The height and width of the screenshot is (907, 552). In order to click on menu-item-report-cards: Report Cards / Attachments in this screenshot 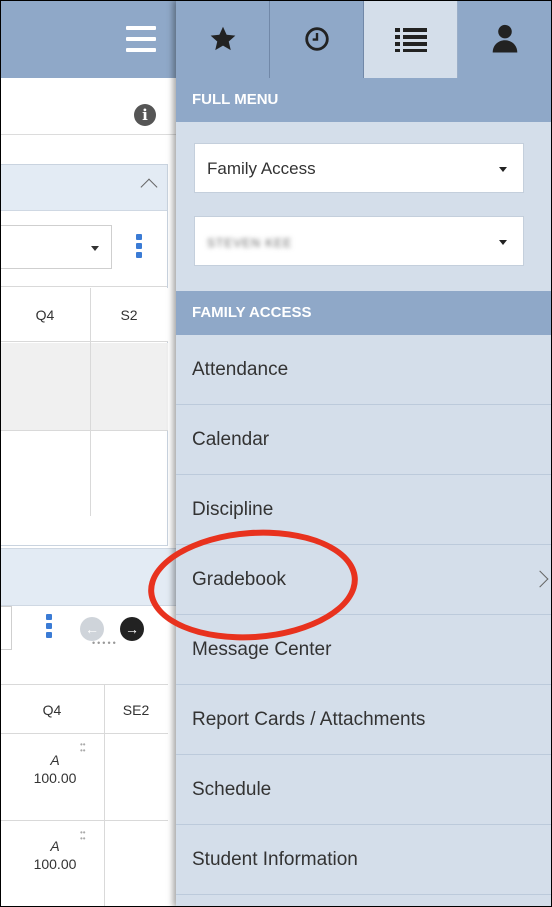, I will do `click(364, 720)`.